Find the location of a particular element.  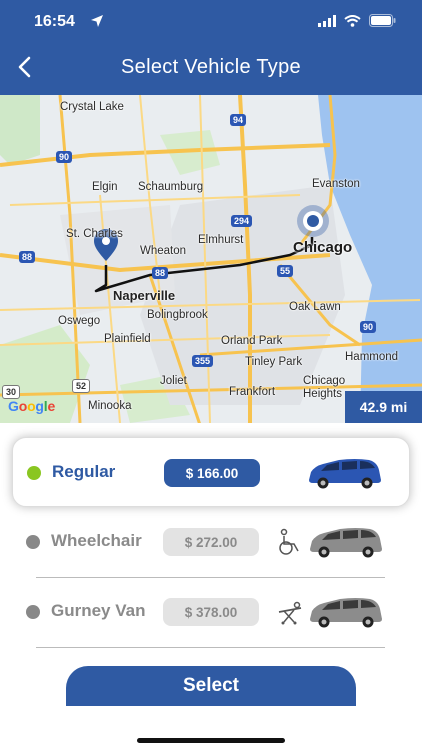

google-logo: Google is located at coordinates (32, 406).